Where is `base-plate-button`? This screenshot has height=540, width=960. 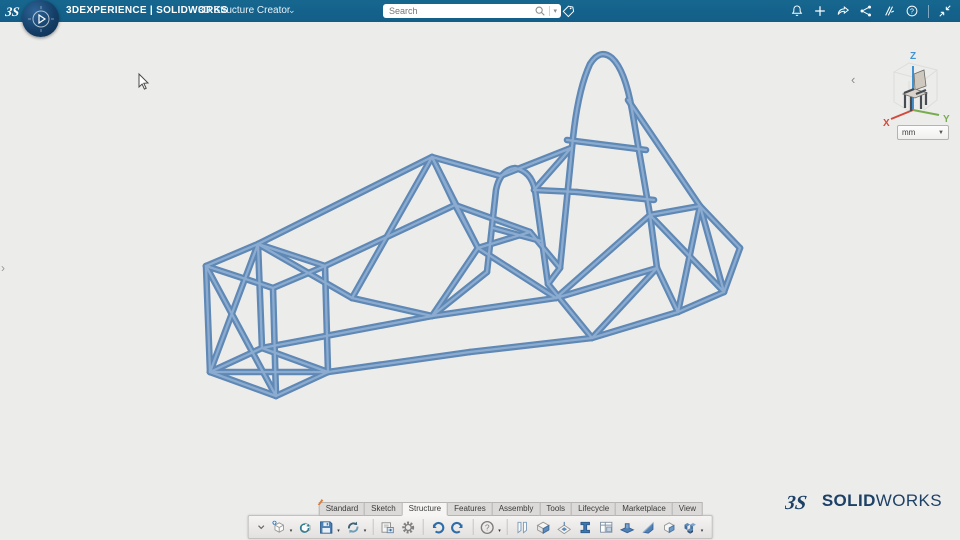 base-plate-button is located at coordinates (627, 527).